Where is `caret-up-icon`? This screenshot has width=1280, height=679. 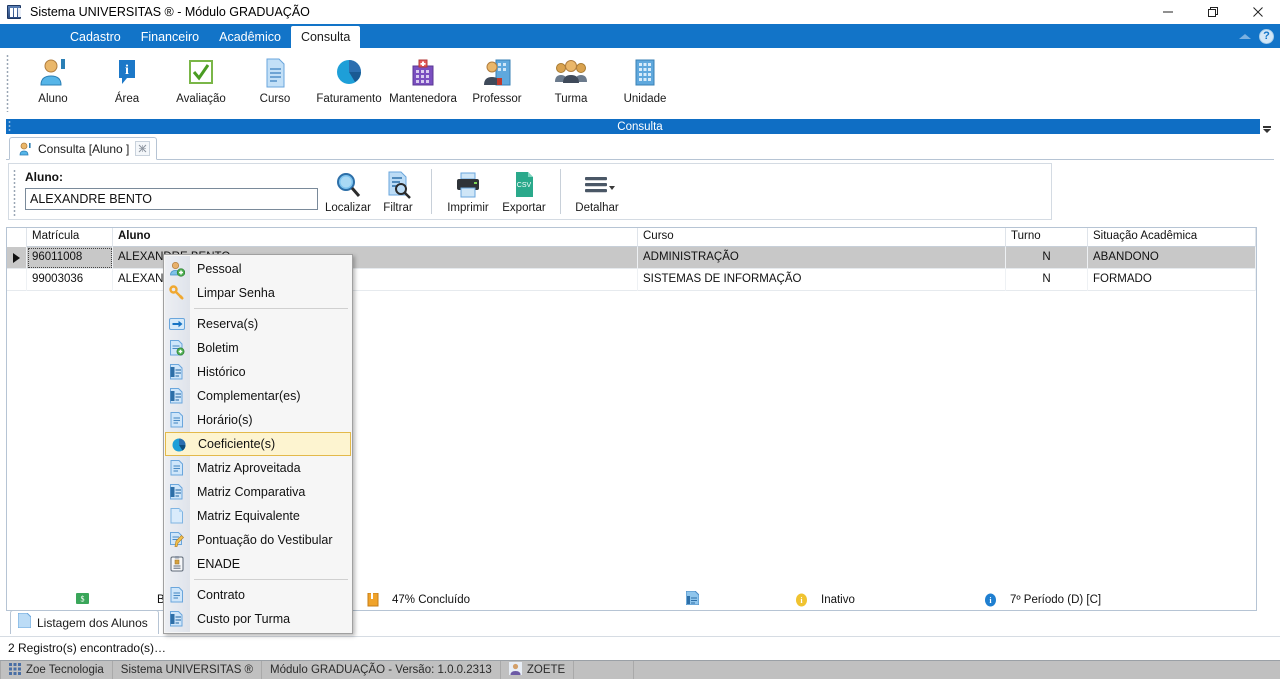 caret-up-icon is located at coordinates (1245, 36).